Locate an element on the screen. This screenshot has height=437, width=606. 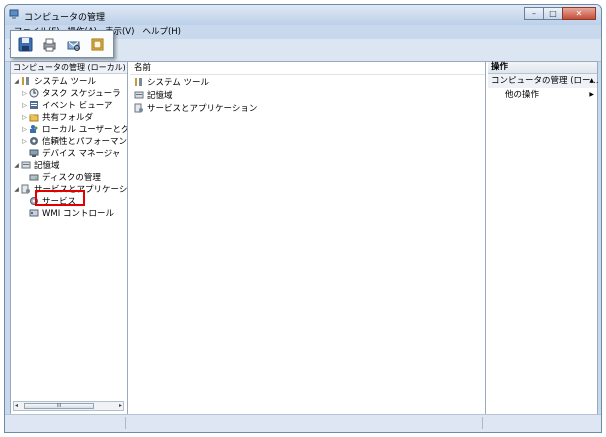
clock-icon is located at coordinates (34, 93).